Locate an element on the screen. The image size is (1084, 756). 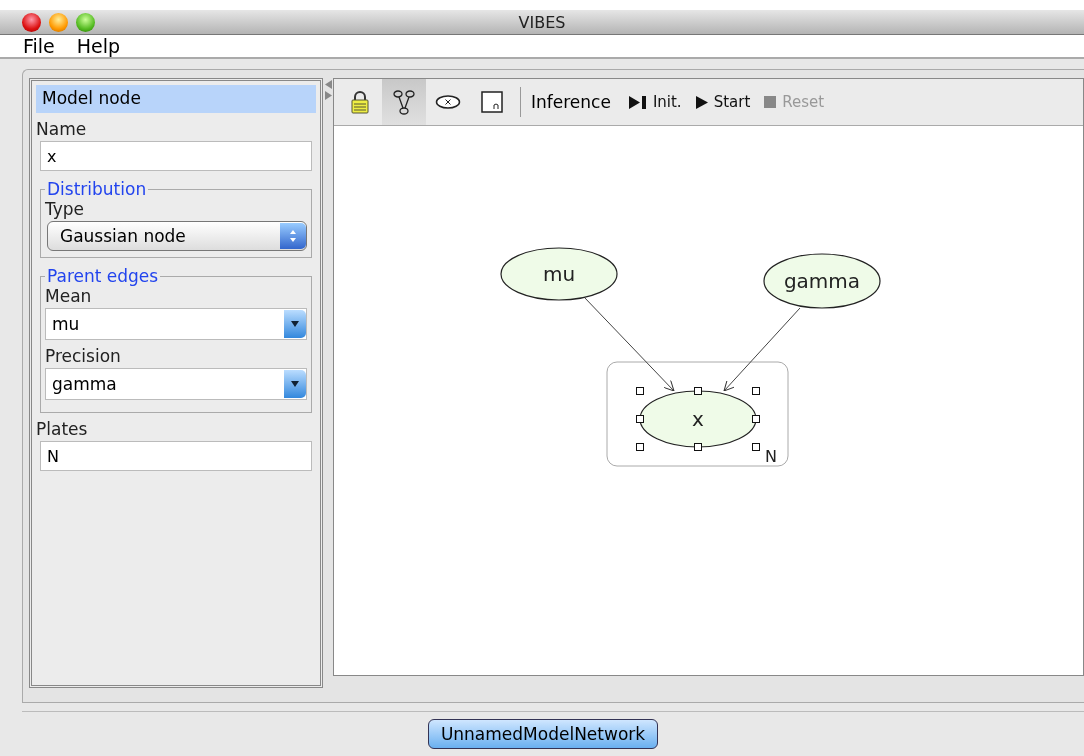
node-label: mu is located at coordinates (559, 274).